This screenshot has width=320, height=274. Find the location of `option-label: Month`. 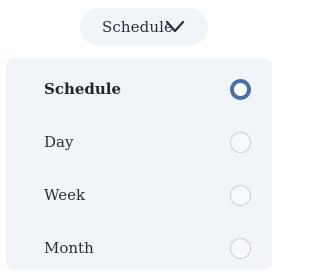

option-label: Month is located at coordinates (69, 248).